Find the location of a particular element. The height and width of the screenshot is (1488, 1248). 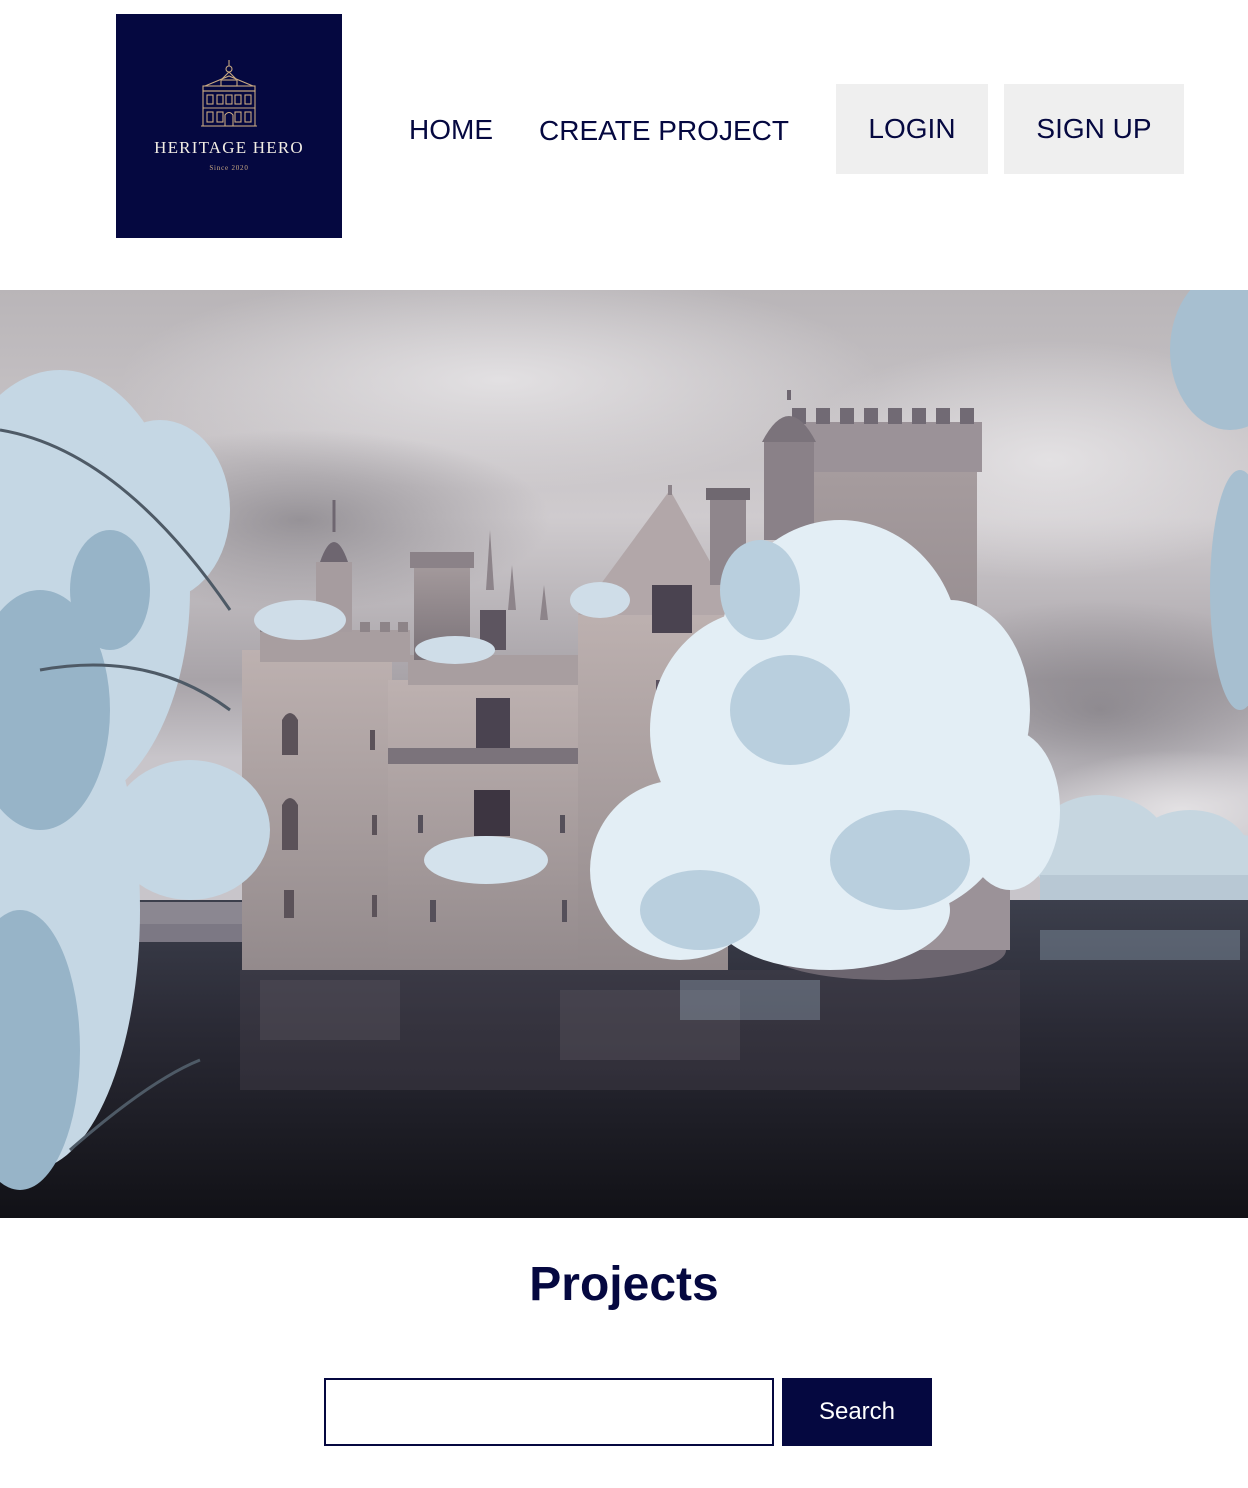

building-icon is located at coordinates (229, 93).